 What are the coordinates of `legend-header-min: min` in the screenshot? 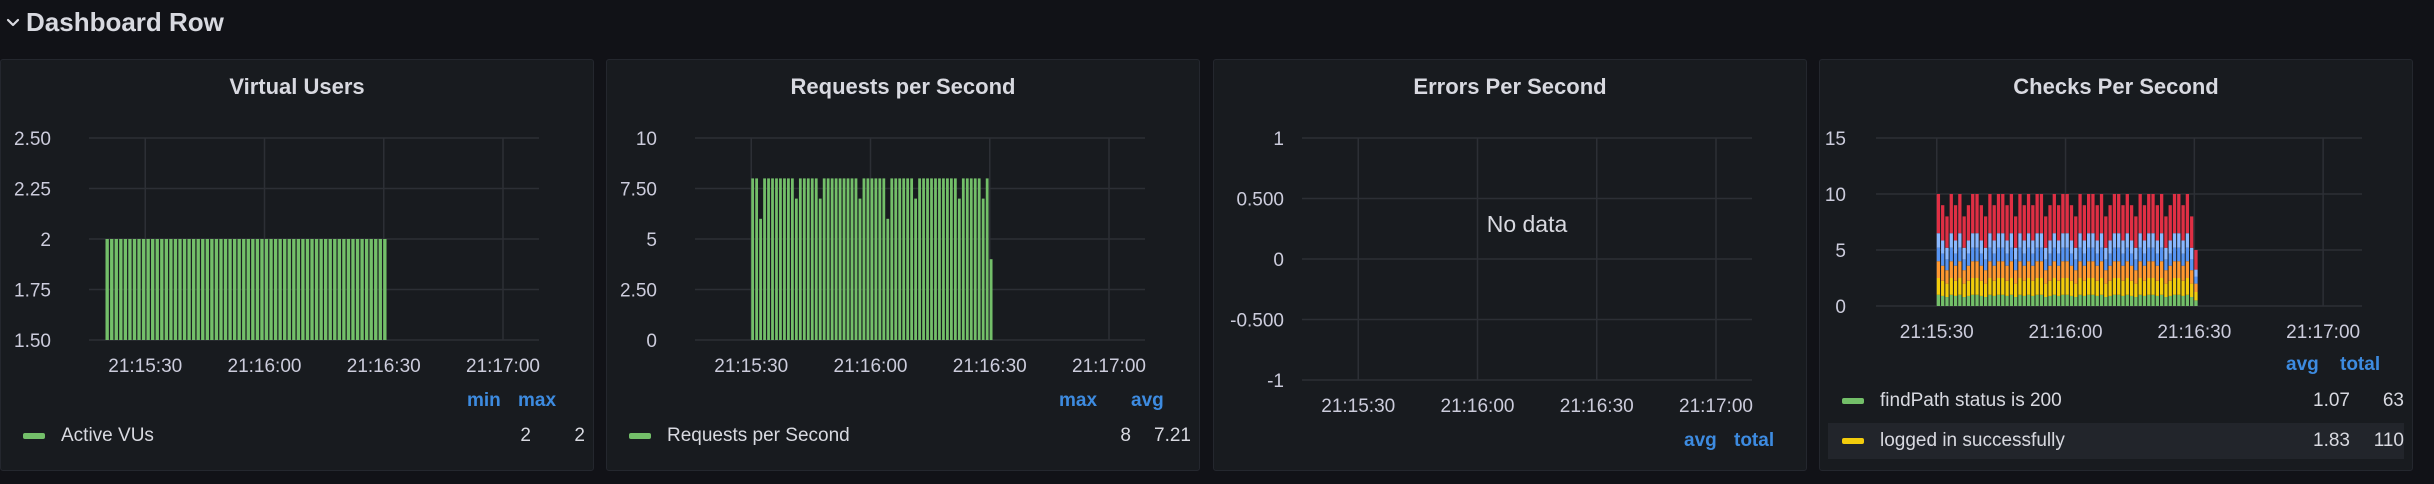 It's located at (484, 401).